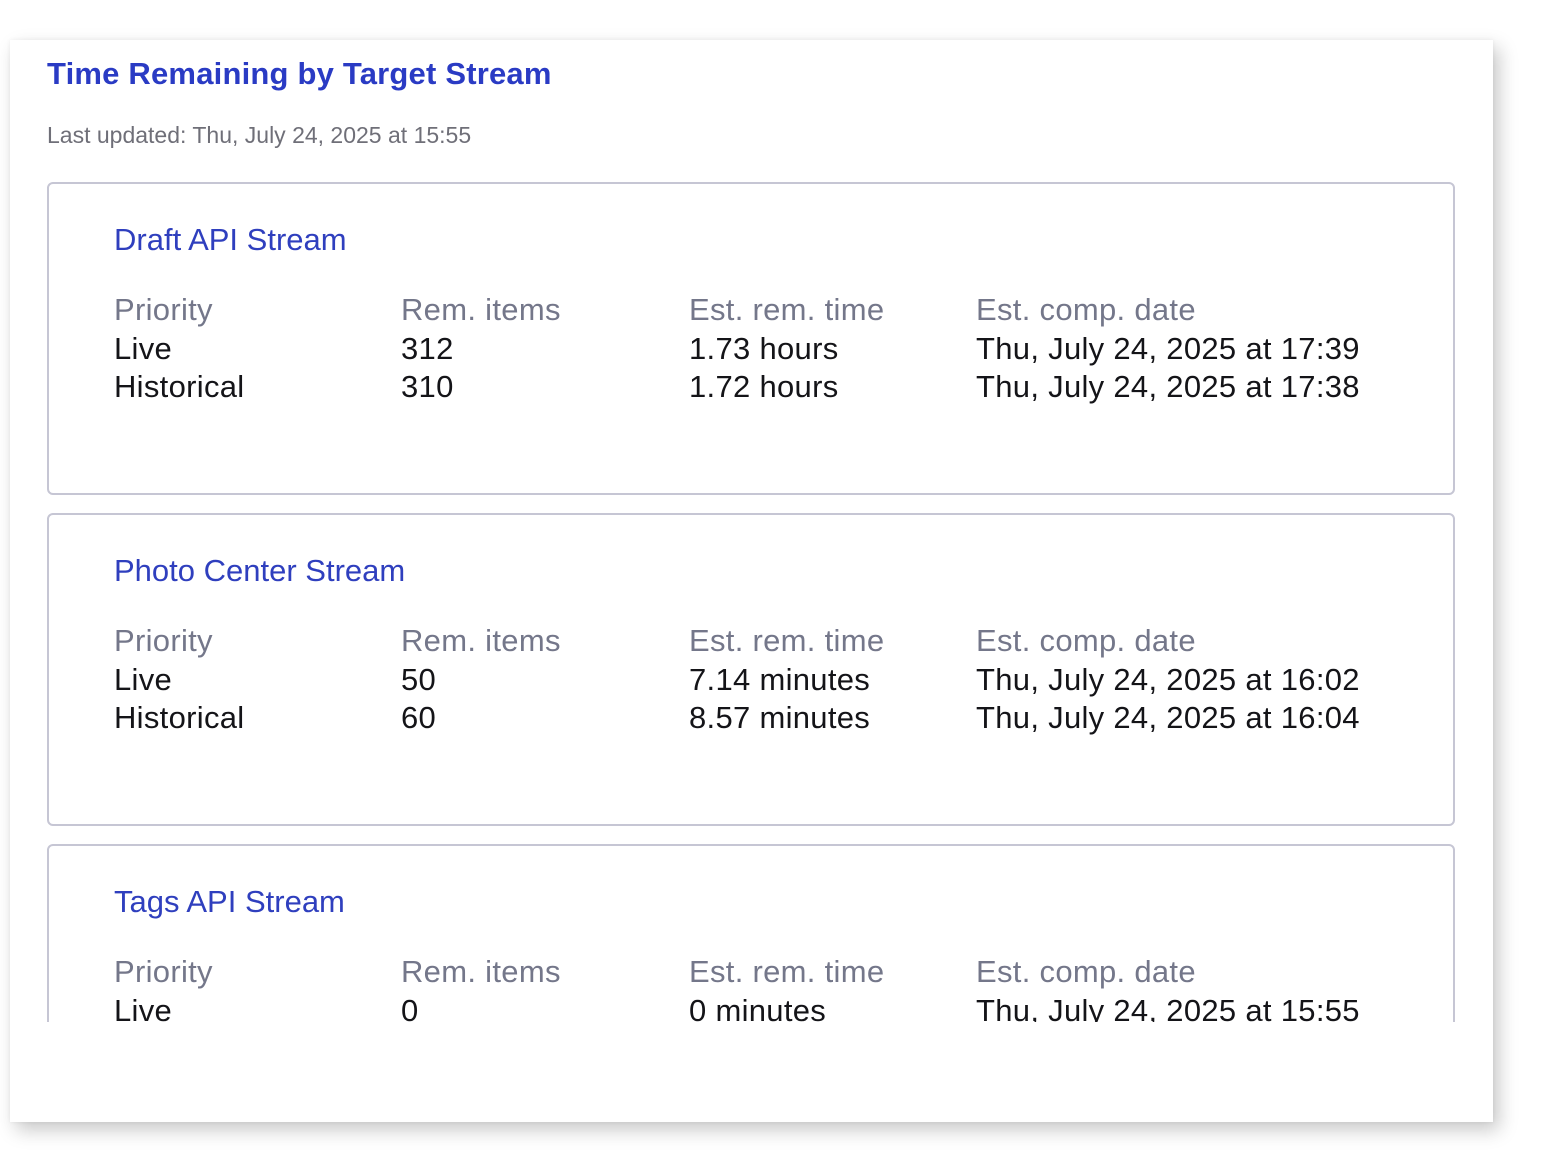 This screenshot has height=1169, width=1543. I want to click on stream-title: Tags API Stream, so click(229, 901).